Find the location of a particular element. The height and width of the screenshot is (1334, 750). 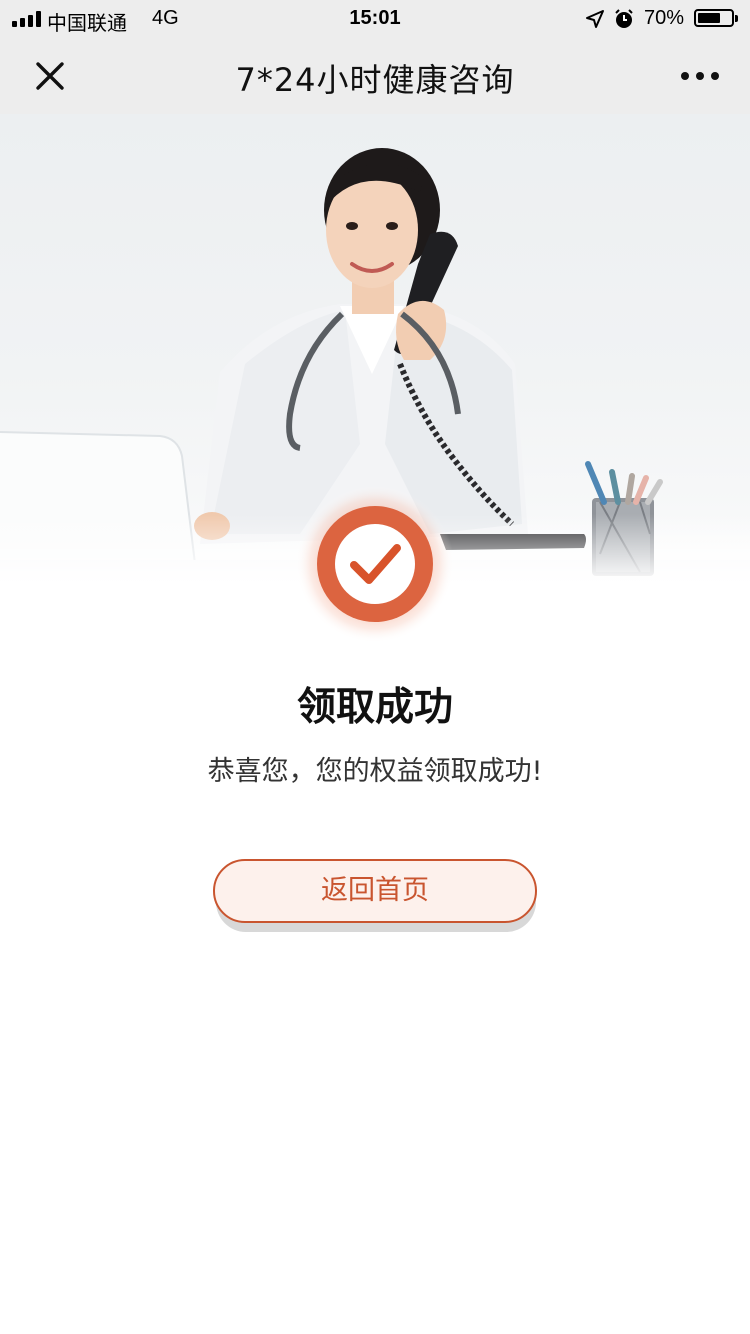

clock: 15:01 is located at coordinates (375, 18).